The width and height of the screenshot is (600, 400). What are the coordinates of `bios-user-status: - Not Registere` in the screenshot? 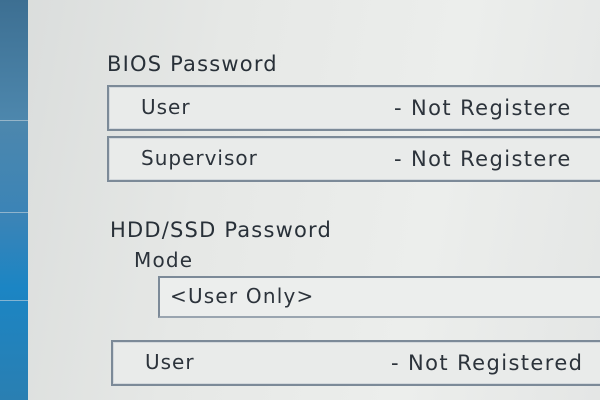 It's located at (483, 108).